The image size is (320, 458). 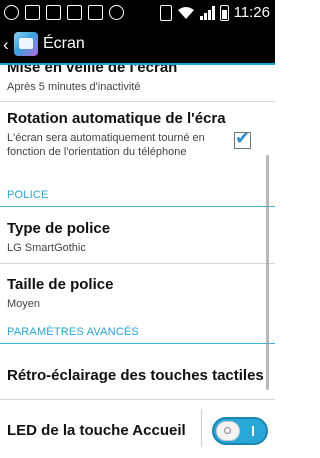 I want to click on email-icon, so click(x=95, y=12).